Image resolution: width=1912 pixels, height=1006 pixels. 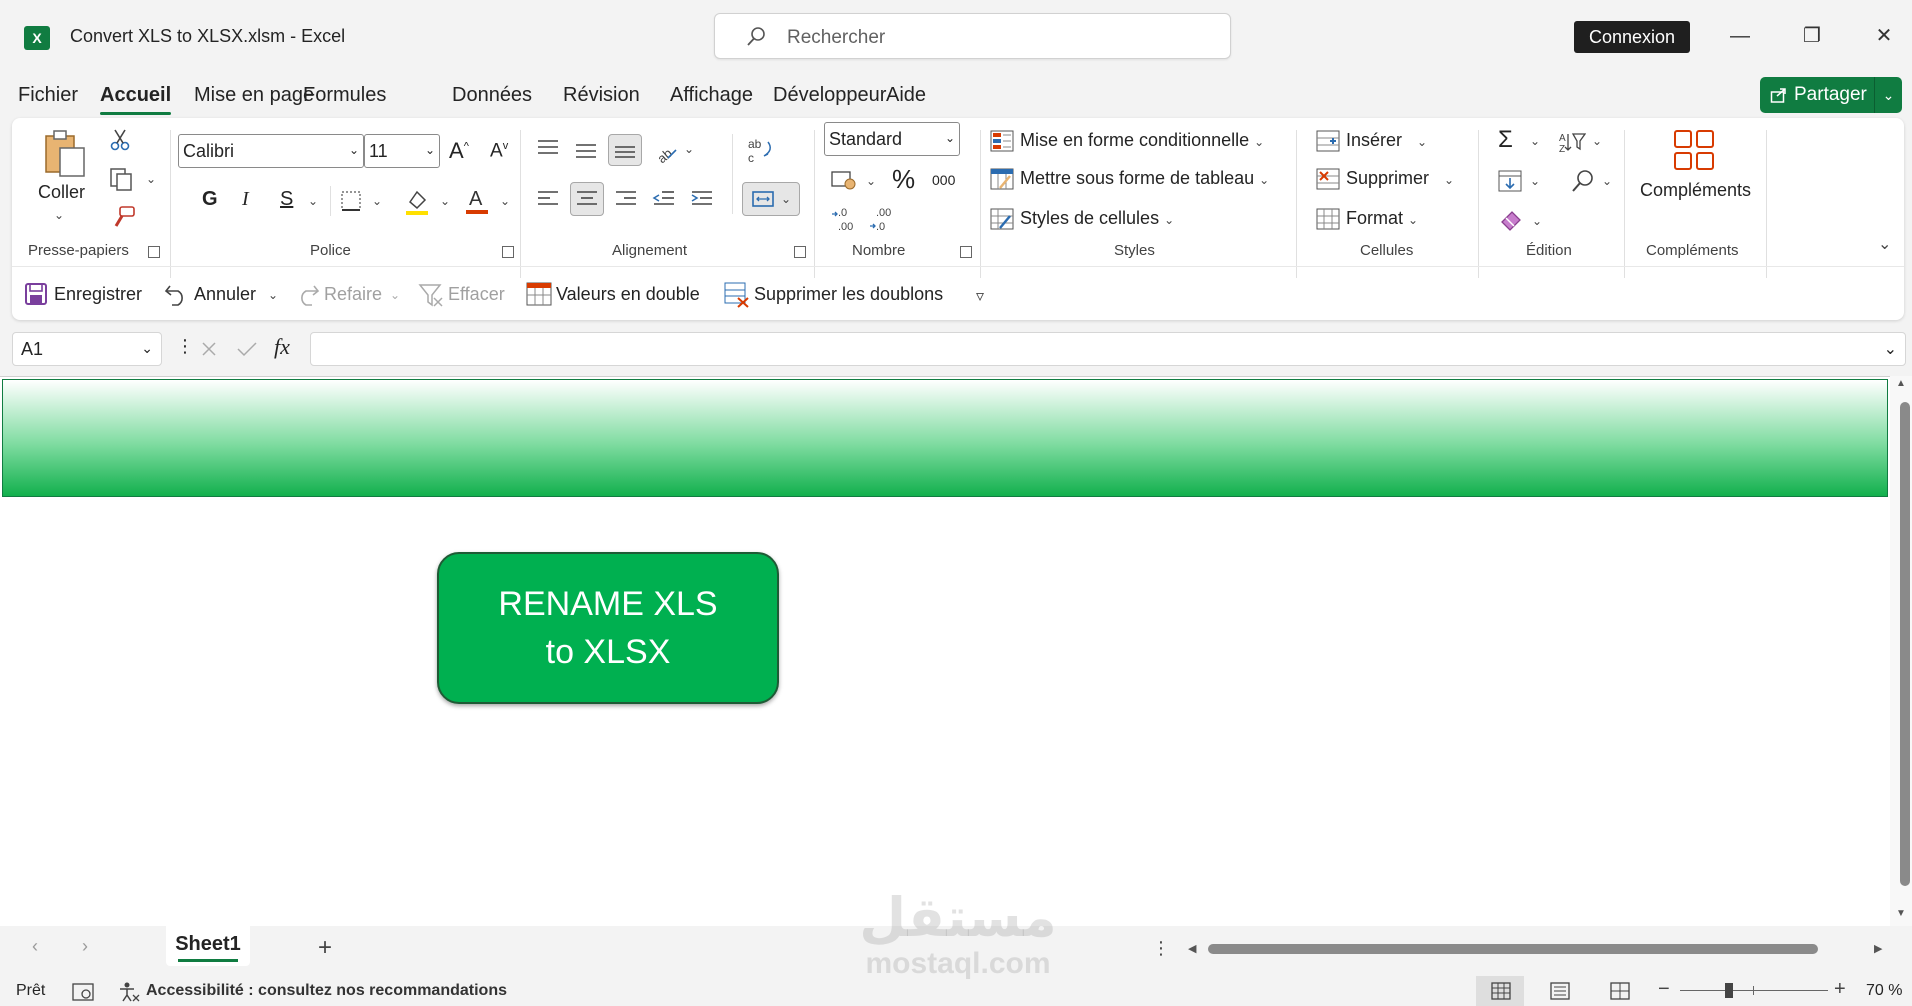 I want to click on format-cells-icon, so click(x=1328, y=219).